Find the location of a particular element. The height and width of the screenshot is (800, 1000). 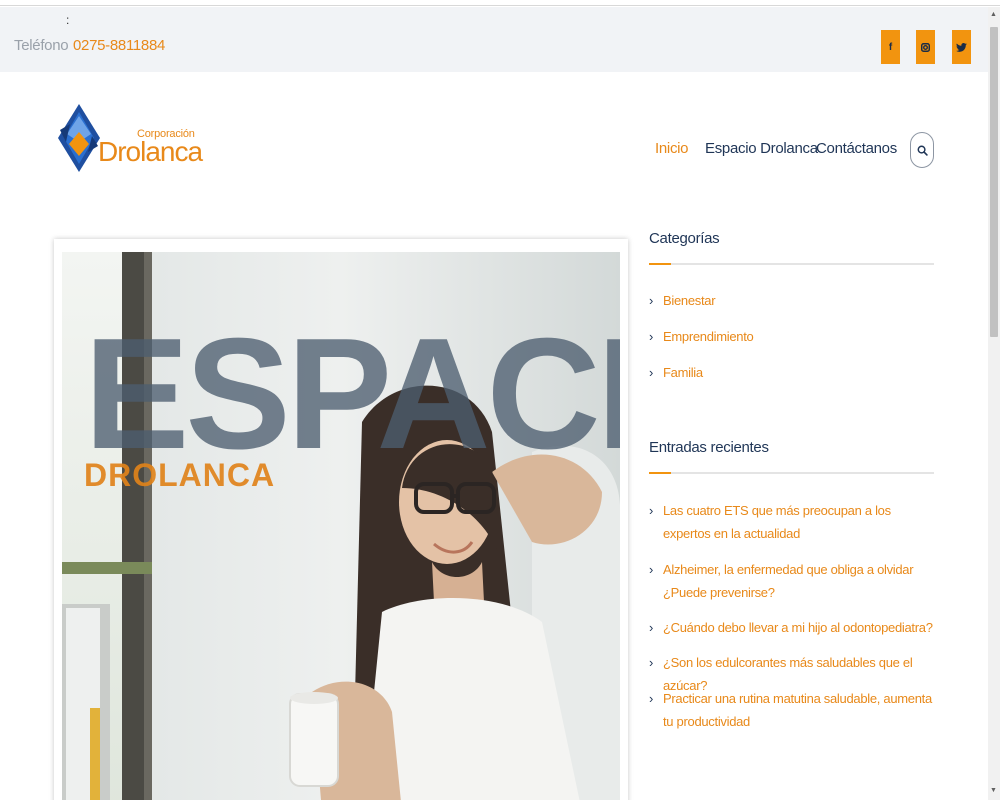

recent-posts-title: Entradas recientes is located at coordinates (709, 447).